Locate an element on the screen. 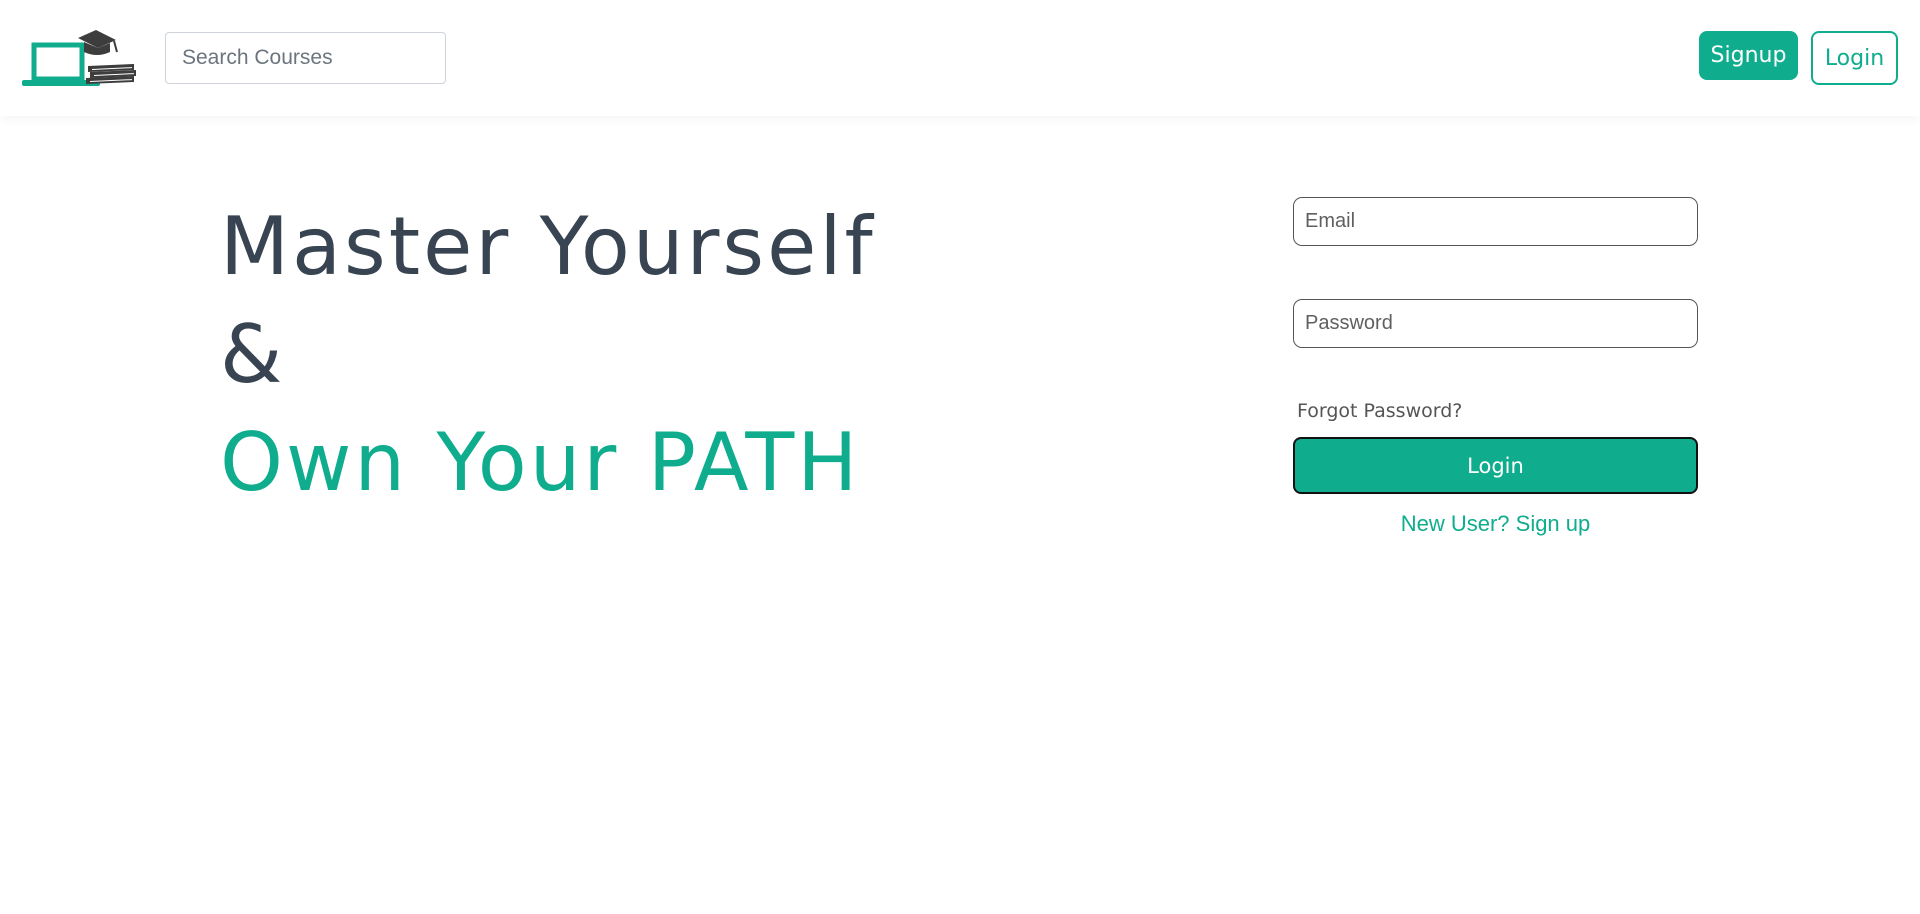 This screenshot has width=1920, height=914. hero-heading: Master Yourself & Own Your PATH is located at coordinates (548, 355).